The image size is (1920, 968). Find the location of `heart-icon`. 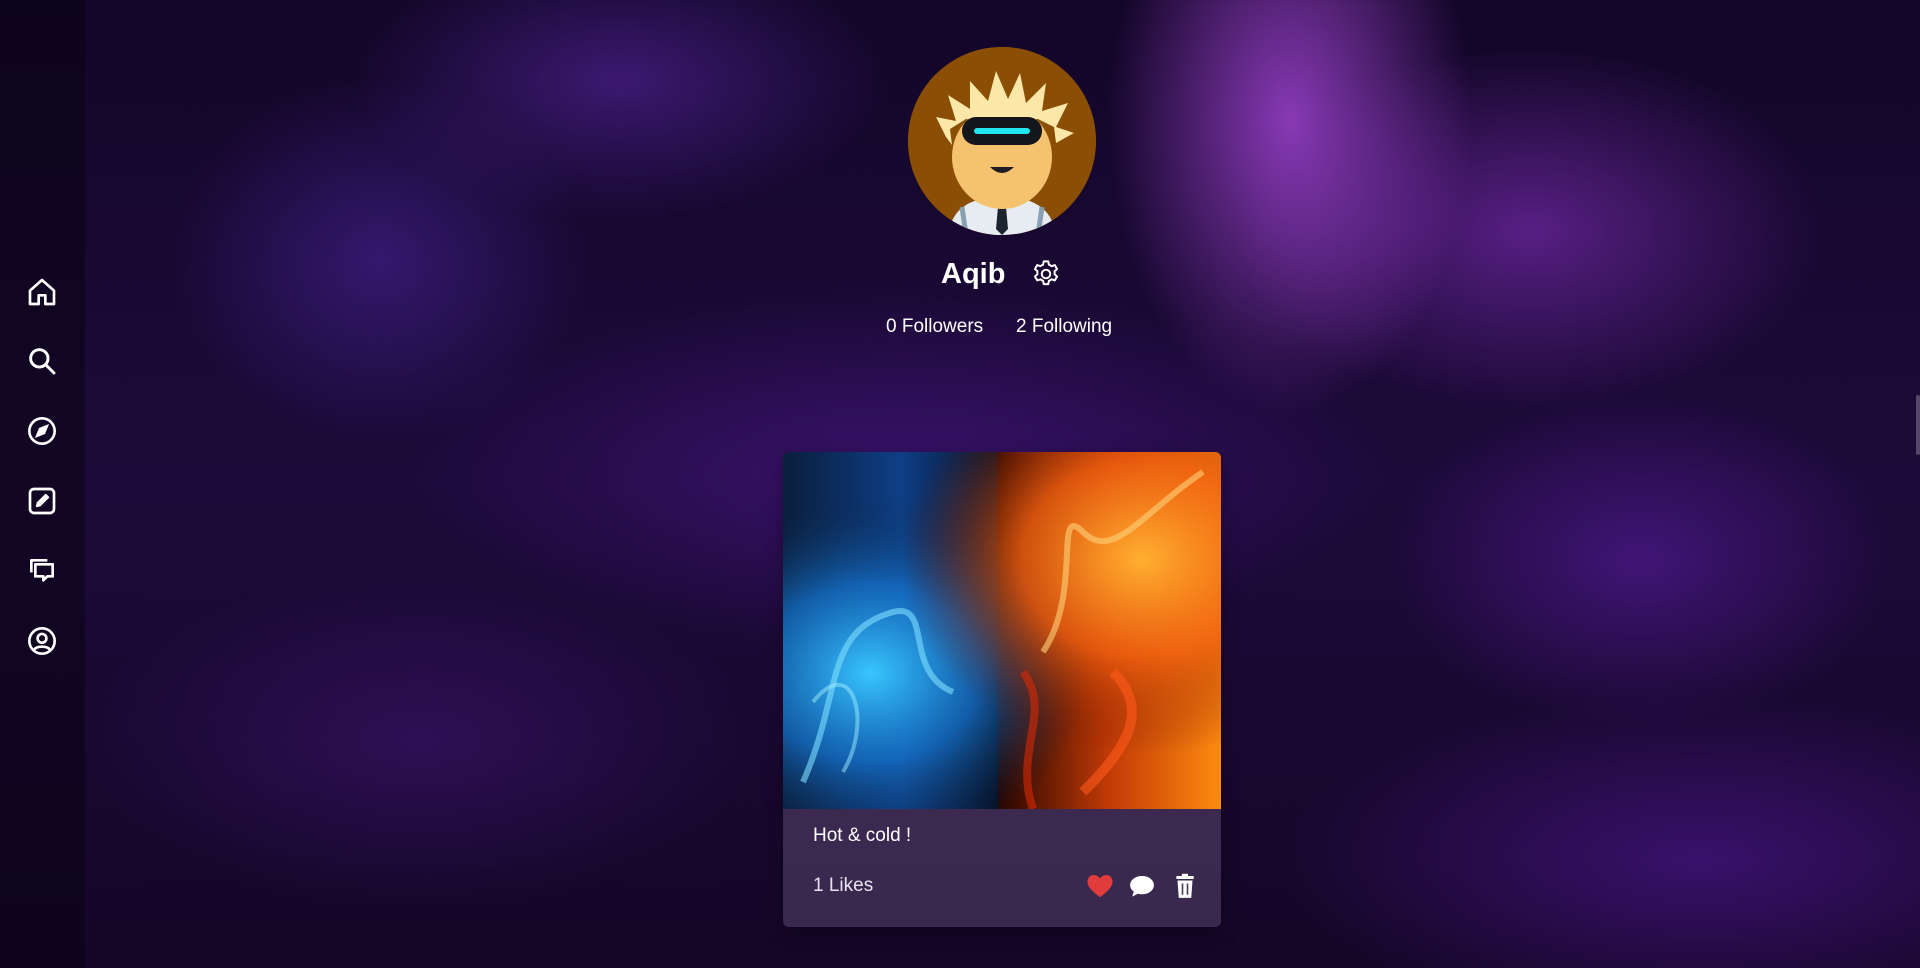

heart-icon is located at coordinates (1100, 886).